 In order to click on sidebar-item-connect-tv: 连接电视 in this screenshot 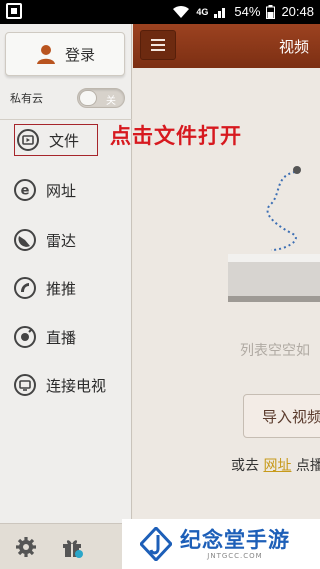, I will do `click(69, 385)`.